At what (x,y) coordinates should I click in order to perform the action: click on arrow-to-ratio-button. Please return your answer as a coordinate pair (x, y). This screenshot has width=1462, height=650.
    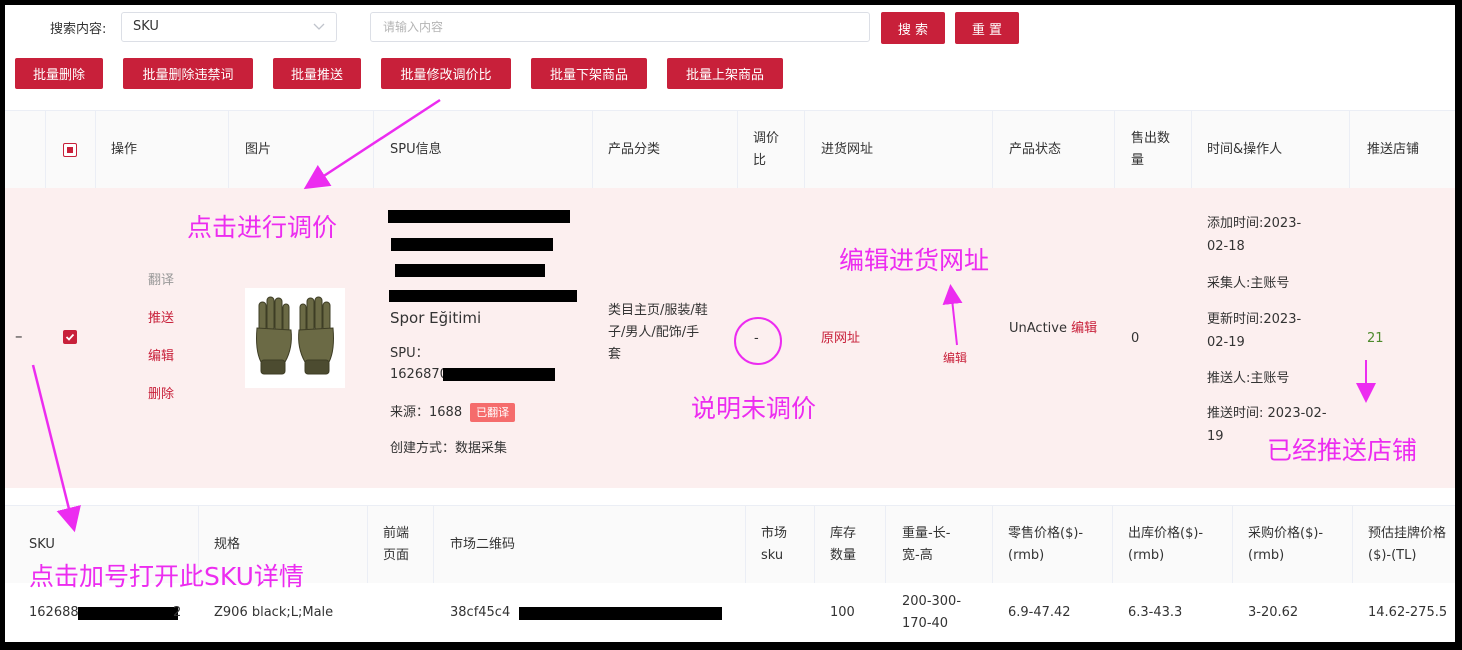
    Looking at the image, I should click on (372, 144).